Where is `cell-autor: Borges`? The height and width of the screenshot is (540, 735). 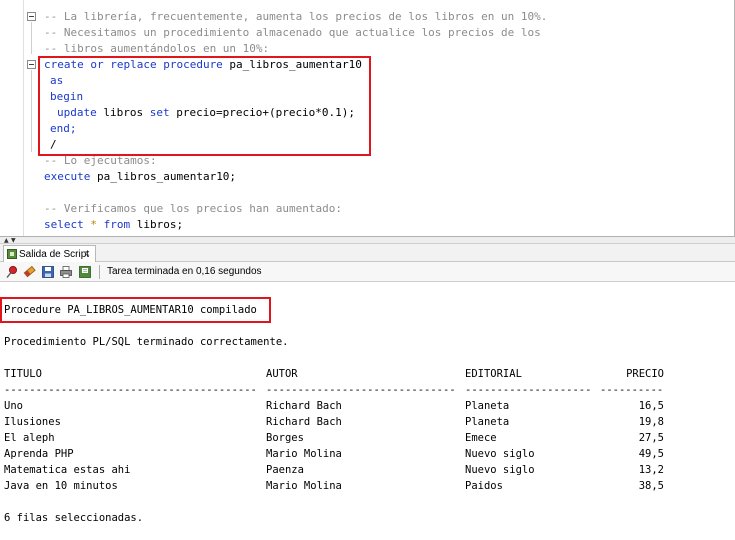
cell-autor: Borges is located at coordinates (285, 438).